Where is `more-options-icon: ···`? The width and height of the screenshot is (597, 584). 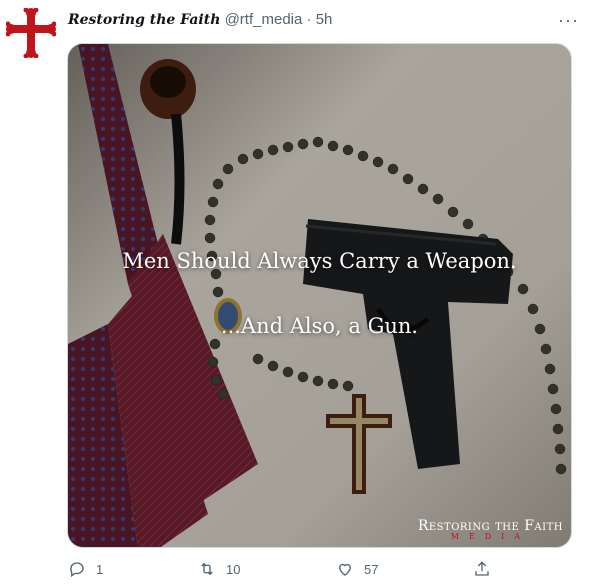
more-options-icon: ··· is located at coordinates (568, 20).